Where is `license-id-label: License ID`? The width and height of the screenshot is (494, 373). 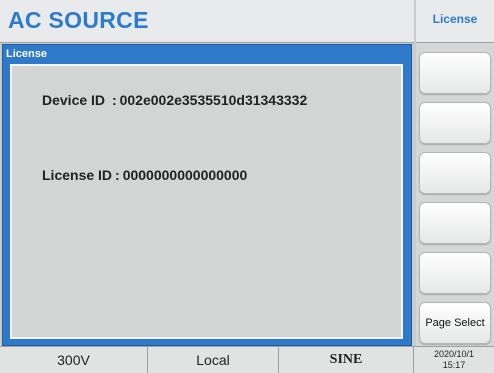 license-id-label: License ID is located at coordinates (77, 175).